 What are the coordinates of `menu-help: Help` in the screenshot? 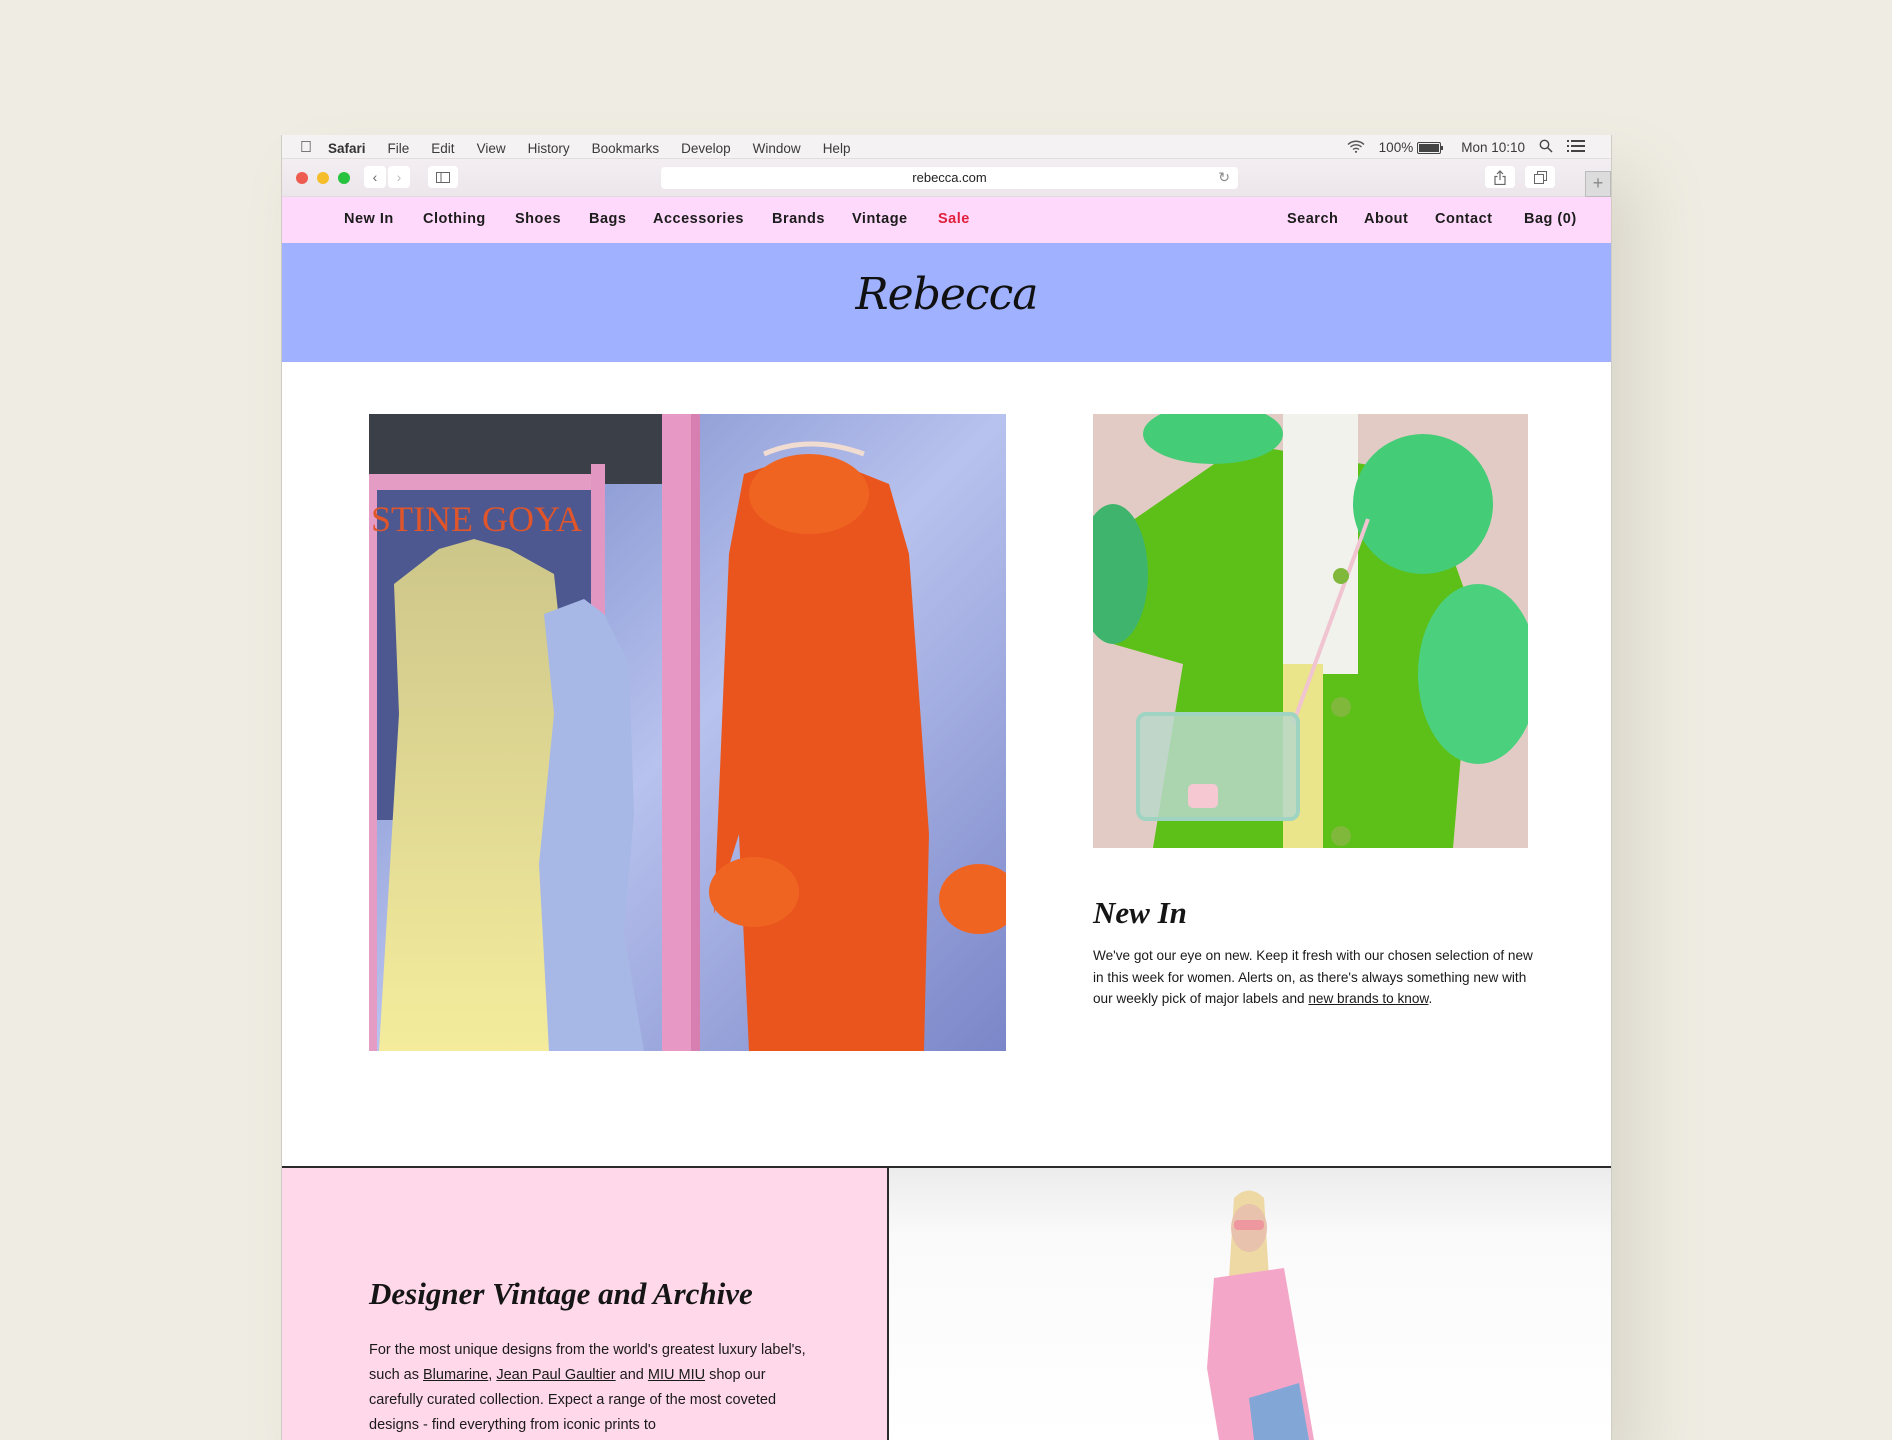 It's located at (837, 148).